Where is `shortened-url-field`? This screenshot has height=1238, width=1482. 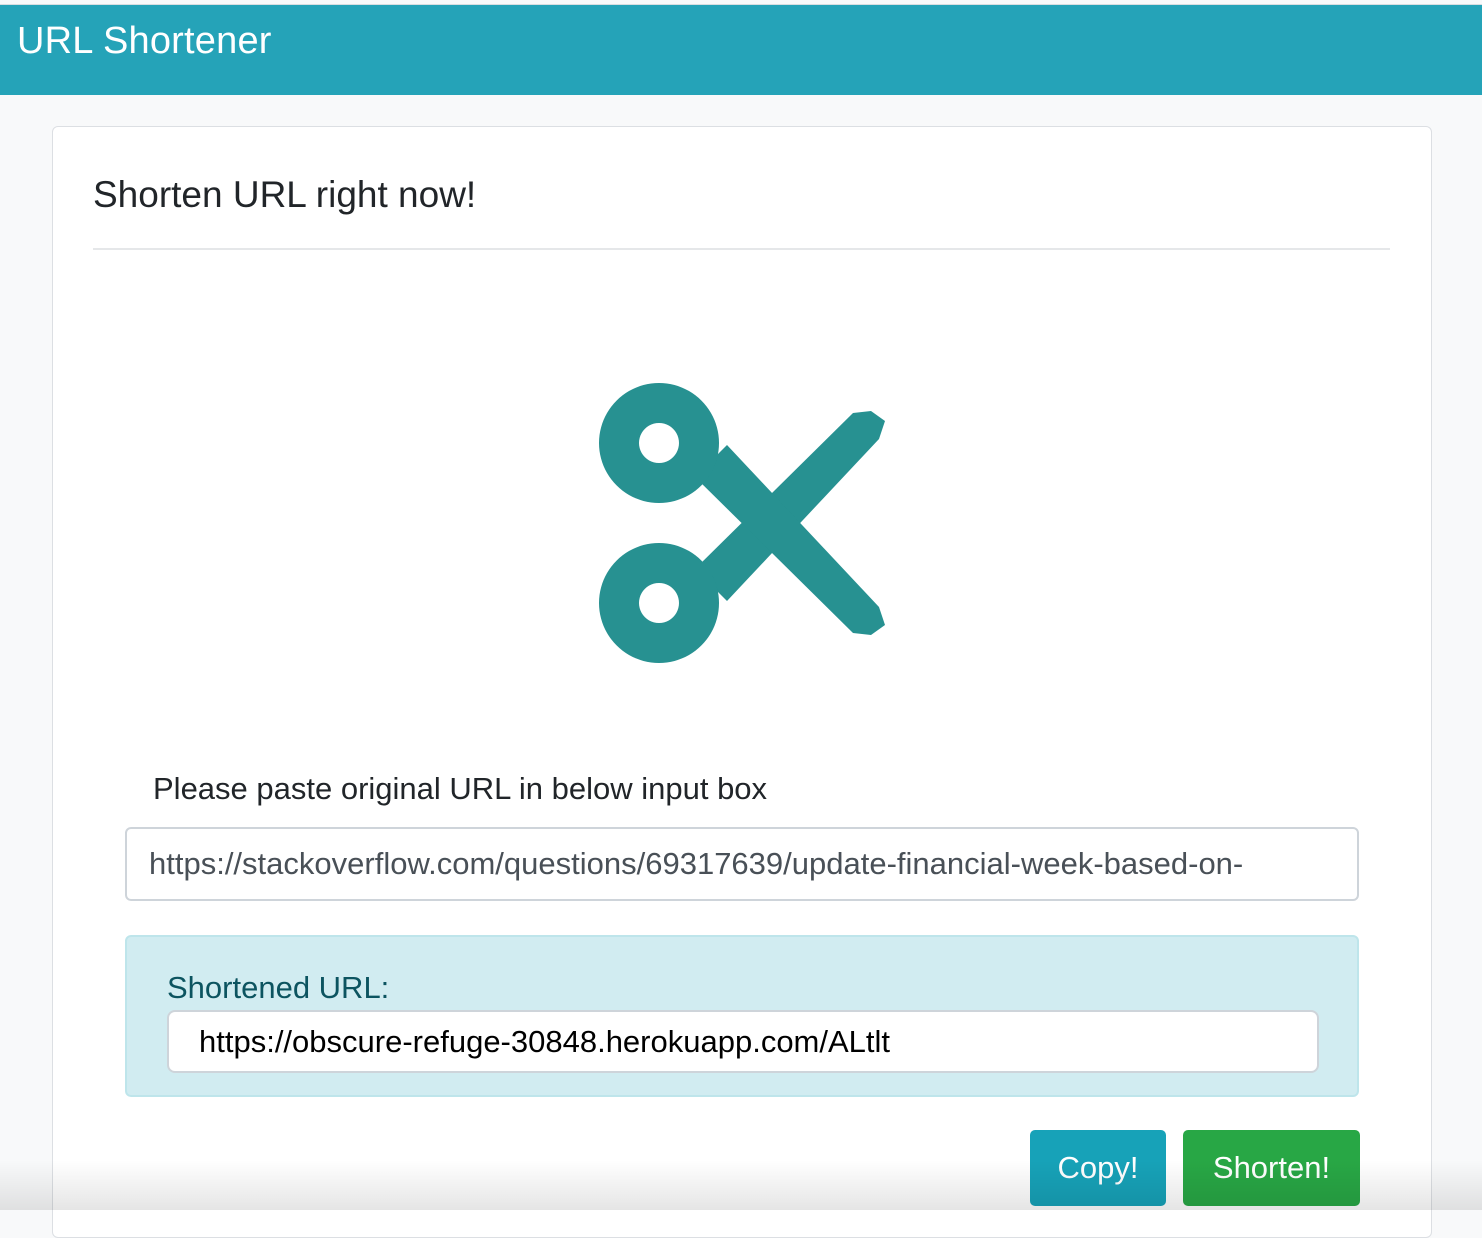
shortened-url-field is located at coordinates (743, 1041).